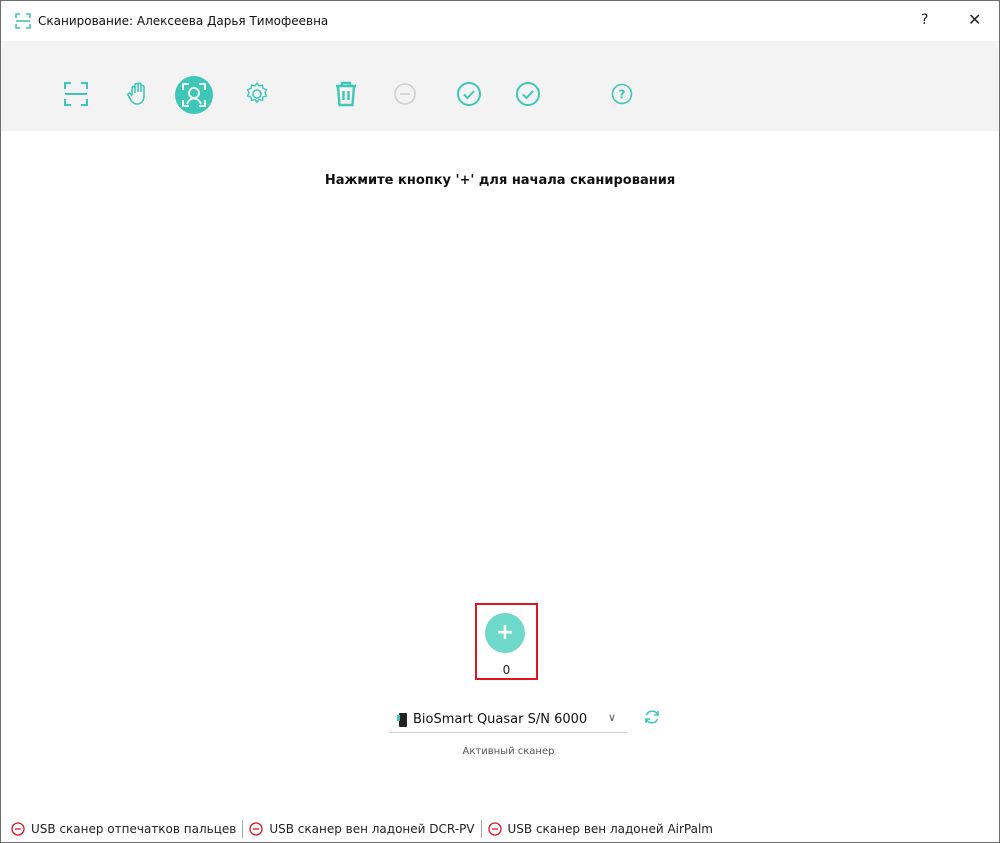  I want to click on close-button: ✕, so click(974, 19).